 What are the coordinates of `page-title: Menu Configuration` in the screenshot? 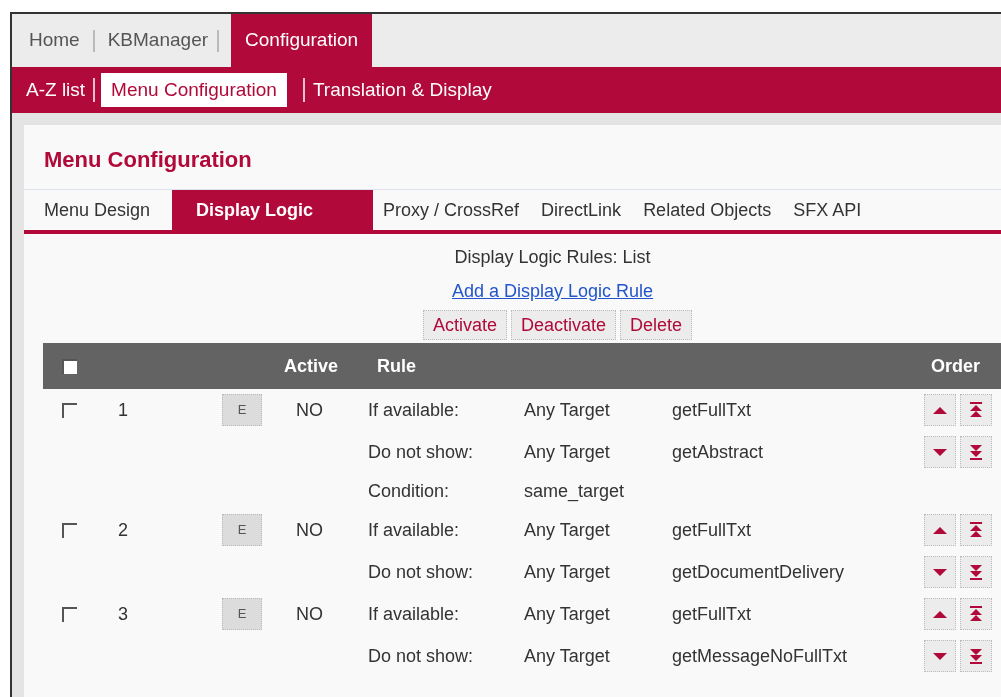 It's located at (148, 160).